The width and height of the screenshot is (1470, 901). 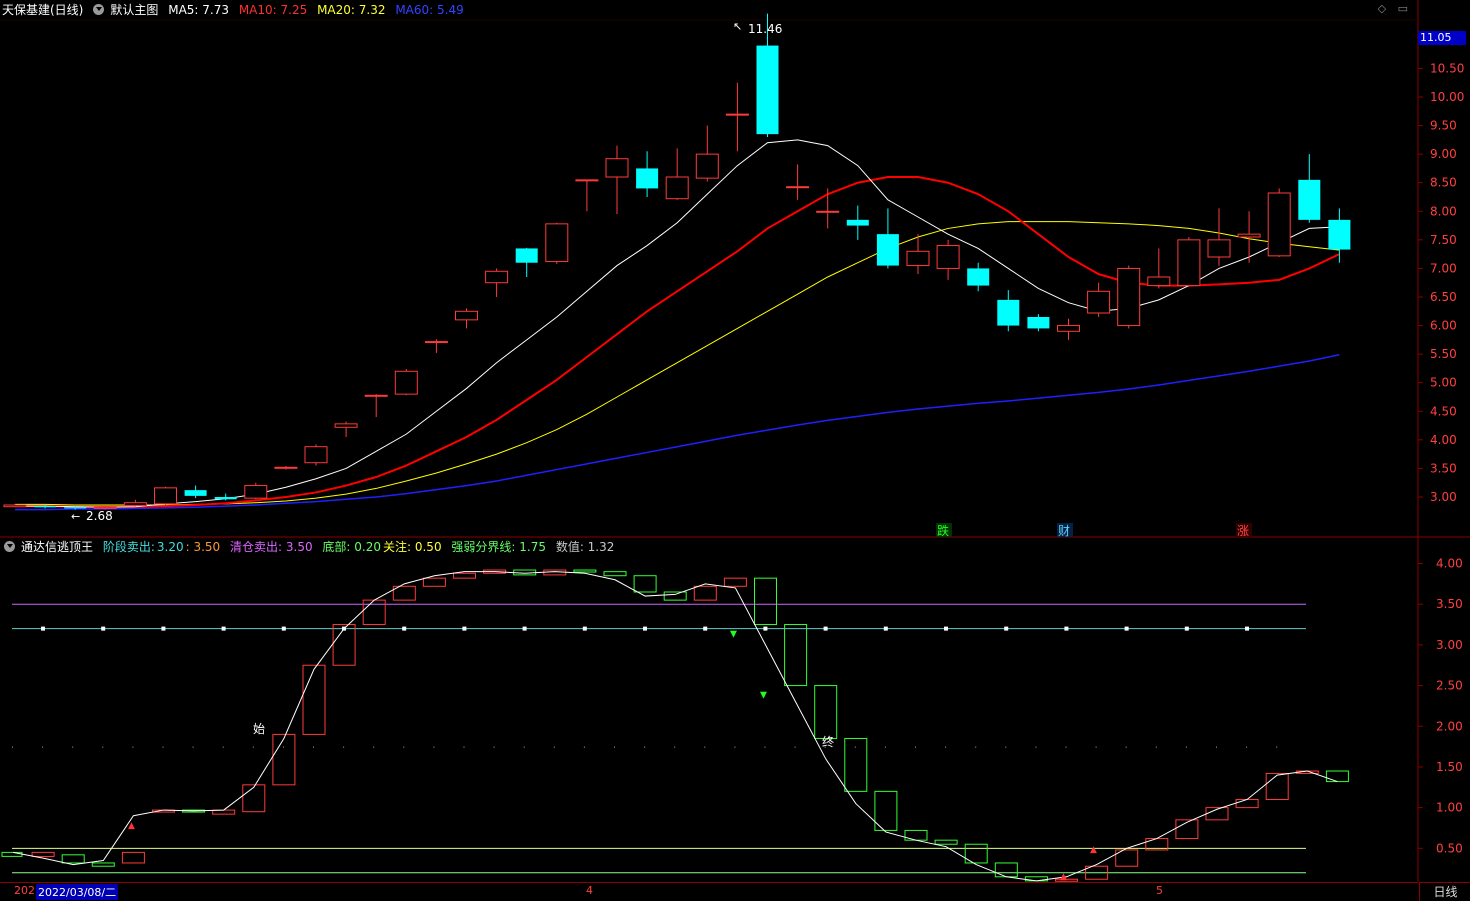 I want to click on watch-value: 关注: 0.50, so click(x=412, y=547).